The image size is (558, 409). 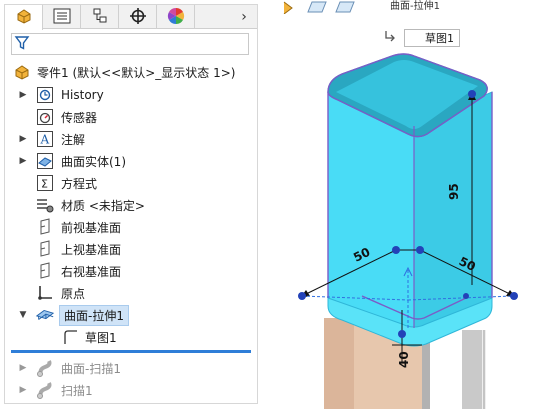 What do you see at coordinates (79, 183) in the screenshot?
I see `tree-item-label: 方程式` at bounding box center [79, 183].